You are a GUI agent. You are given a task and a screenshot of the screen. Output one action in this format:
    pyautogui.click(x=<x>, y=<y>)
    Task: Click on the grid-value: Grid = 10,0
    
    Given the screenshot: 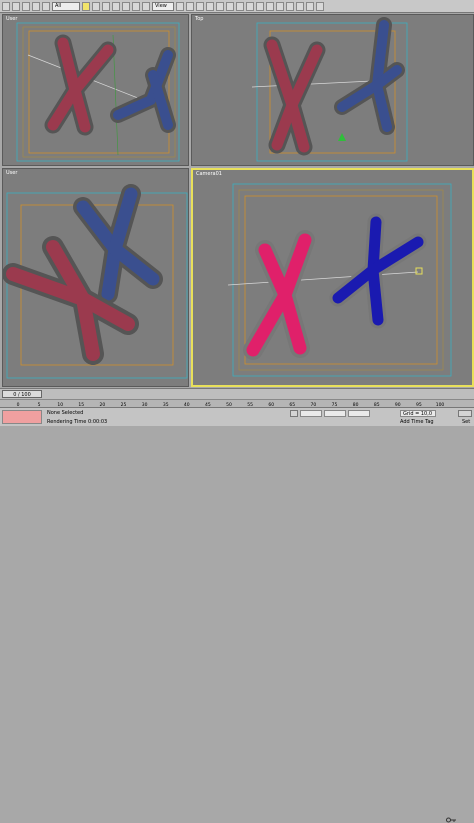 What is the action you would take?
    pyautogui.click(x=417, y=414)
    